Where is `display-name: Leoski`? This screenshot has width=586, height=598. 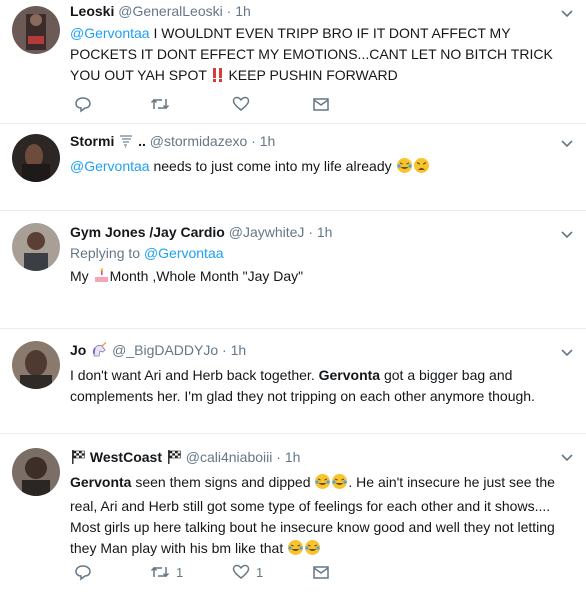
display-name: Leoski is located at coordinates (92, 11).